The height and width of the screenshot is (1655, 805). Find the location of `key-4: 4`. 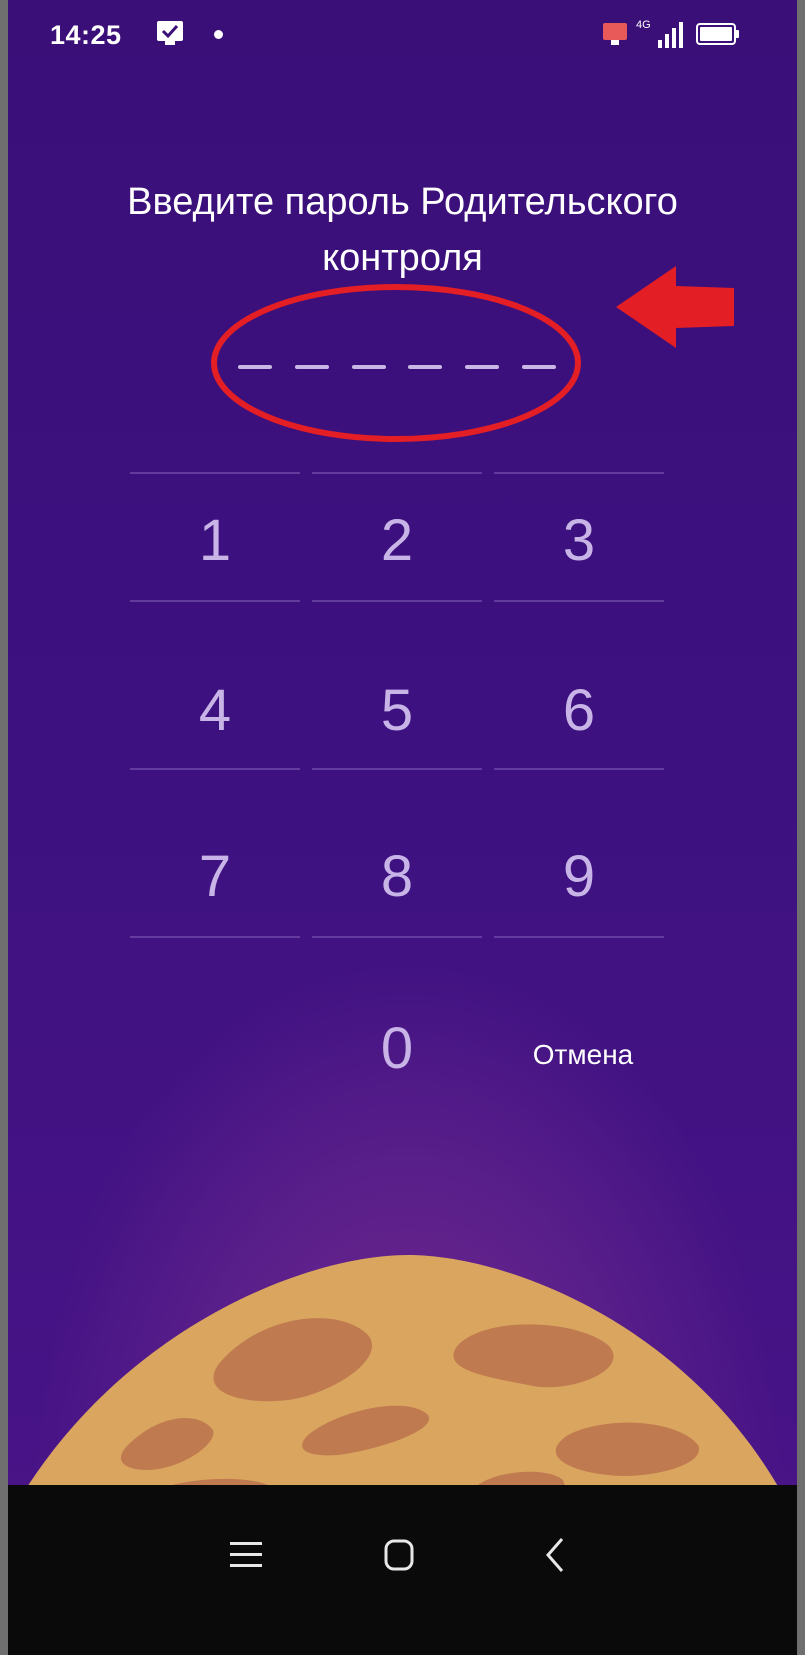

key-4: 4 is located at coordinates (215, 710).